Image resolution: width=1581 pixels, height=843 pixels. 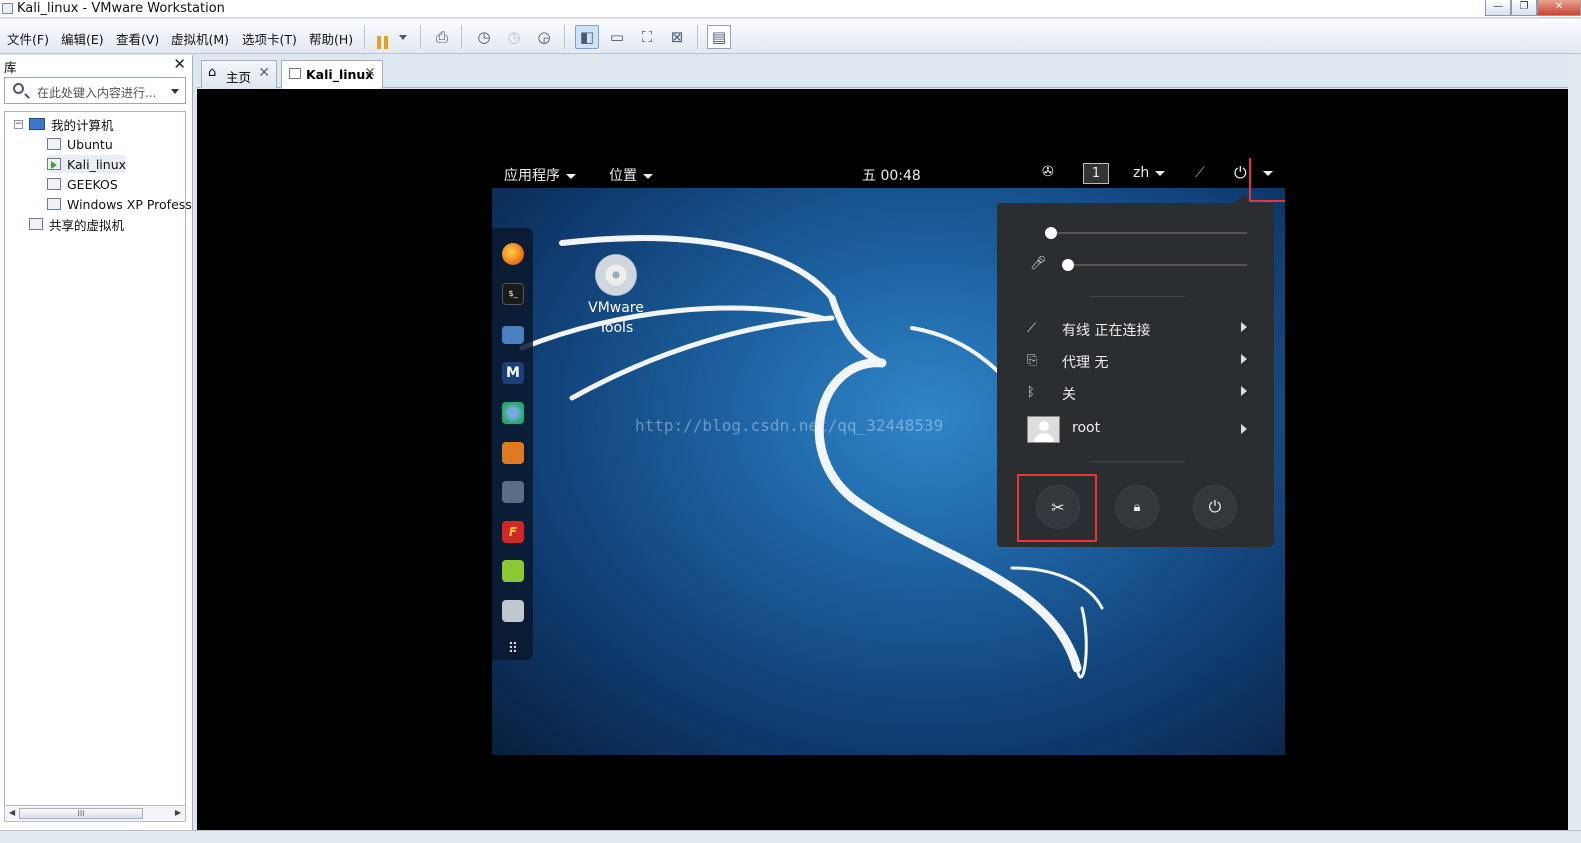 I want to click on tab-label: 主页, so click(x=239, y=77).